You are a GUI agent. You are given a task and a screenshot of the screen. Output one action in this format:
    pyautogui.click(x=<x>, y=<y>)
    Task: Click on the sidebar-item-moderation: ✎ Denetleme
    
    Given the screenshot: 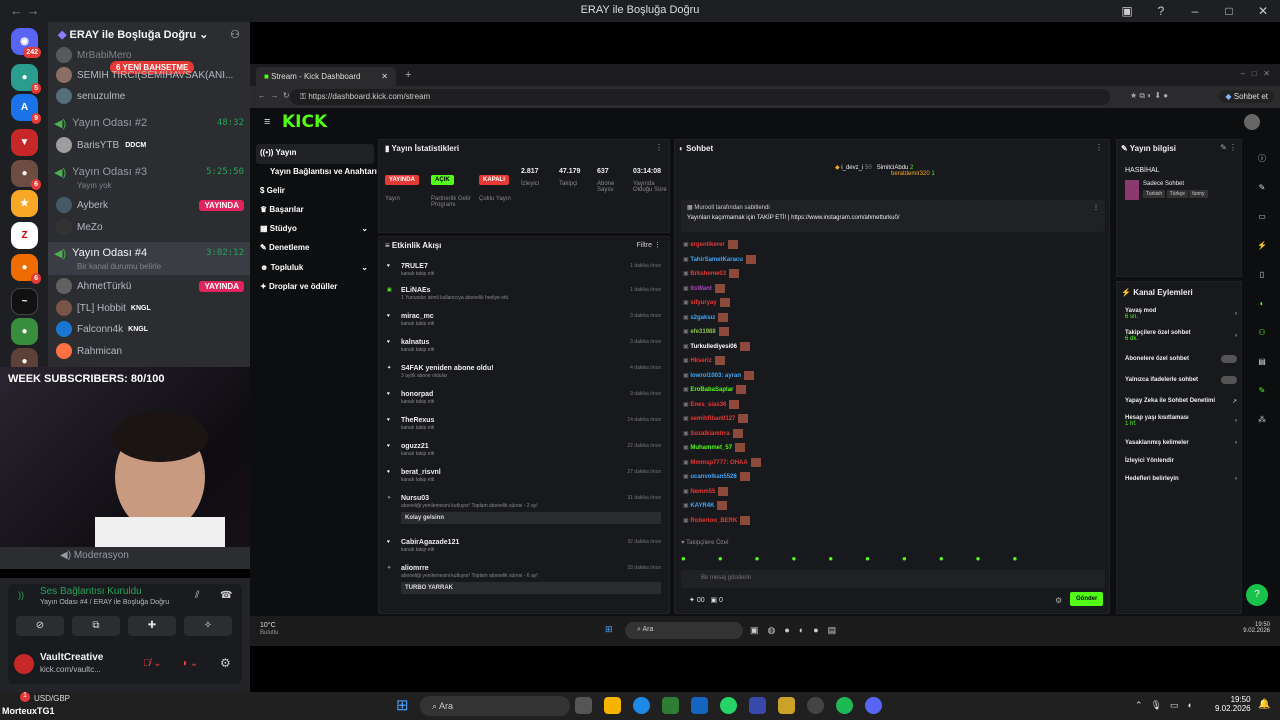 What is the action you would take?
    pyautogui.click(x=284, y=247)
    